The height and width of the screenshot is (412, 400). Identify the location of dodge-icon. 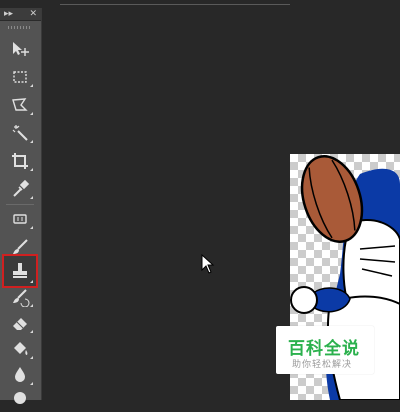
(20, 398).